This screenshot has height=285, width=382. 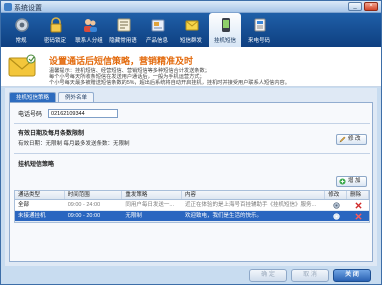 What do you see at coordinates (191, 275) in the screenshot?
I see `footer-bar: 确 定 取 消 关 闭` at bounding box center [191, 275].